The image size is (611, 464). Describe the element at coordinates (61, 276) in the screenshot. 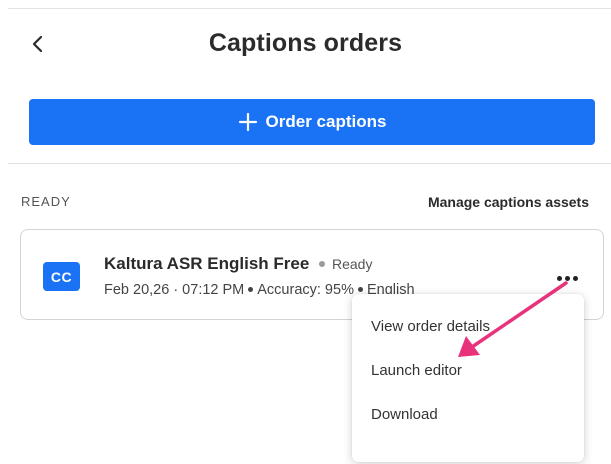

I see `closed-captions-icon: CC` at that location.